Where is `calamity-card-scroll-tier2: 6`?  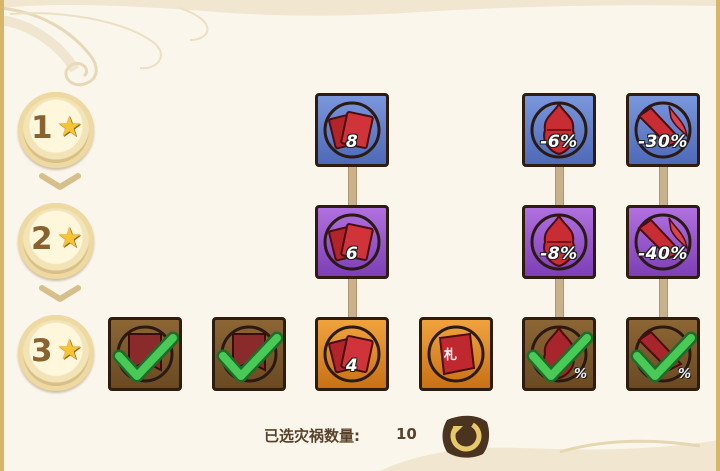
calamity-card-scroll-tier2: 6 is located at coordinates (352, 242).